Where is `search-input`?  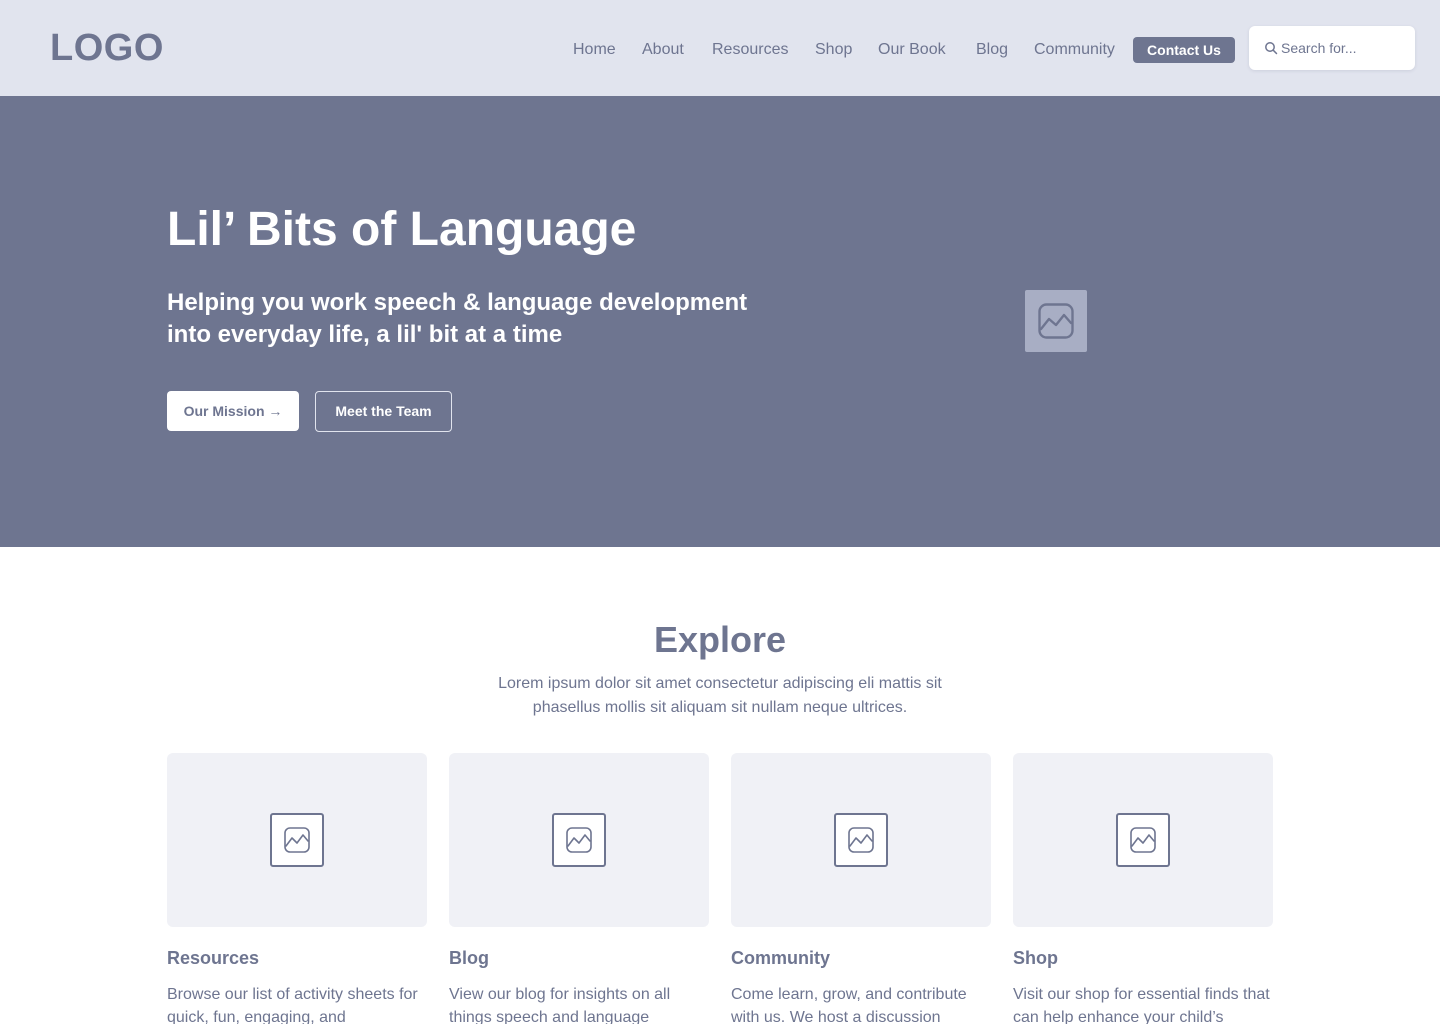 search-input is located at coordinates (1344, 48).